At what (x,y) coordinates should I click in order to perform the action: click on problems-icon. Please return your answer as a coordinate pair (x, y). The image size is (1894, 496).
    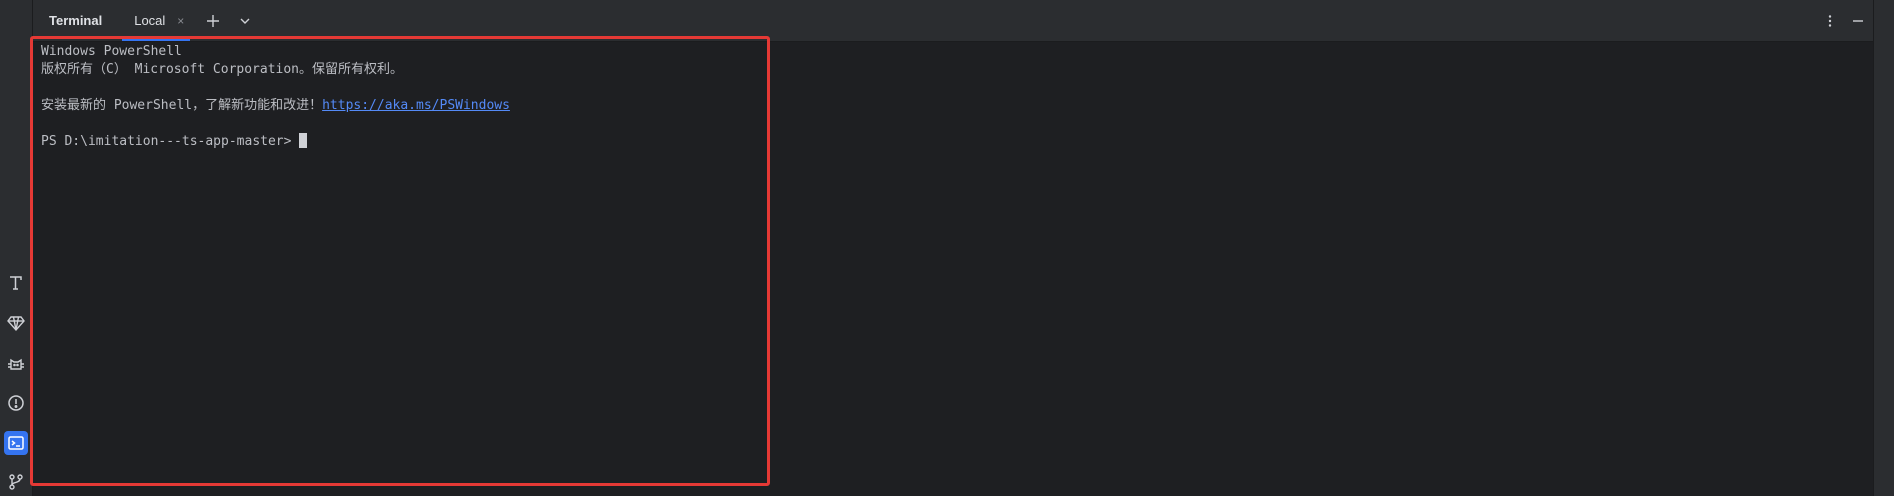
    Looking at the image, I should click on (16, 403).